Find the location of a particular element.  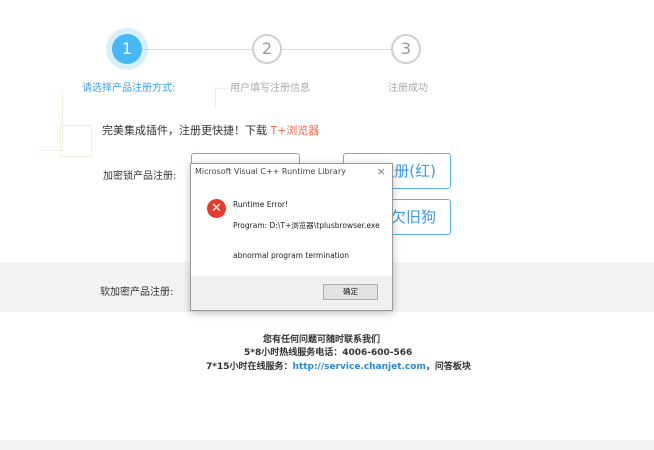

step-1-label: 请选择产品注册方式: is located at coordinates (129, 88).